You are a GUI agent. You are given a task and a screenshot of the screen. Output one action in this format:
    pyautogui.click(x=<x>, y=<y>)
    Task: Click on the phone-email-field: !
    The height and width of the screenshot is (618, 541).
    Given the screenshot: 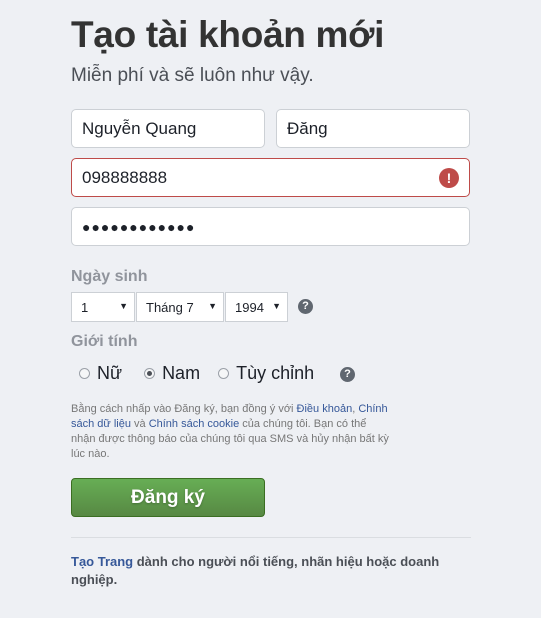 What is the action you would take?
    pyautogui.click(x=270, y=177)
    